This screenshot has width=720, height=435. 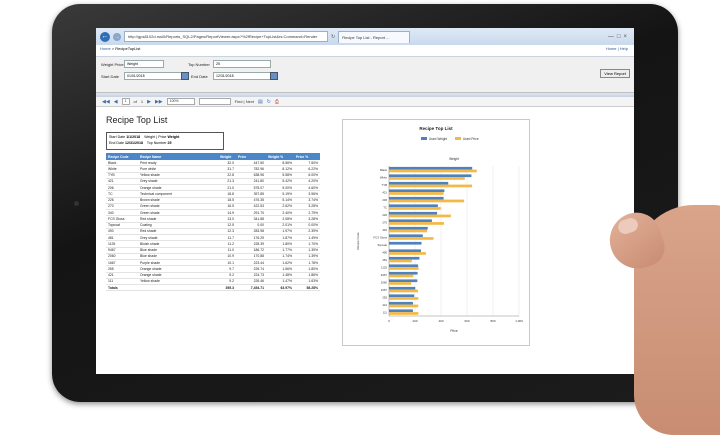 What do you see at coordinates (159, 102) in the screenshot?
I see `last-page-icon: ▶▶` at bounding box center [159, 102].